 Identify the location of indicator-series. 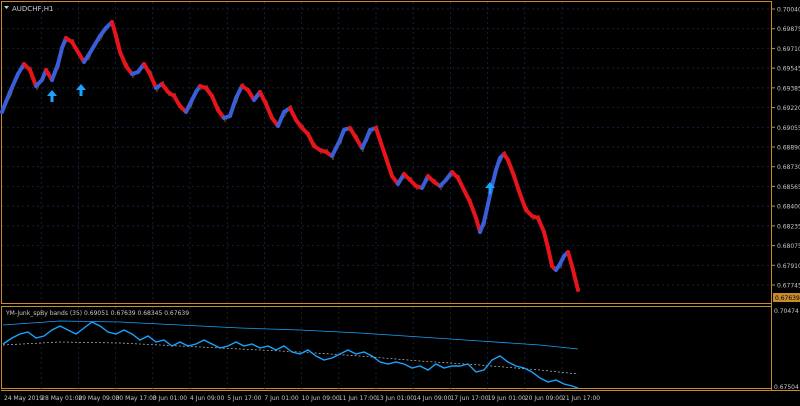
(290, 354).